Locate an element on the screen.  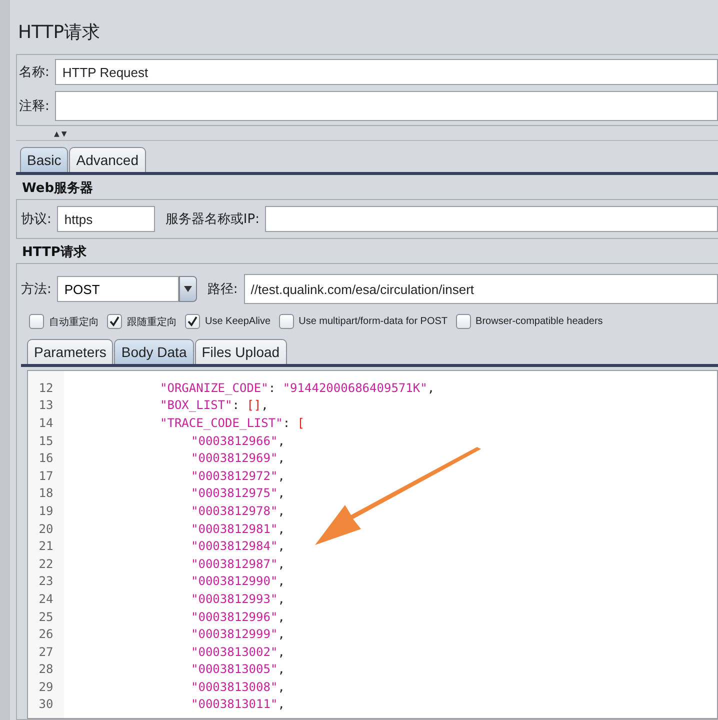
name-field: HTTP Request is located at coordinates (386, 72).